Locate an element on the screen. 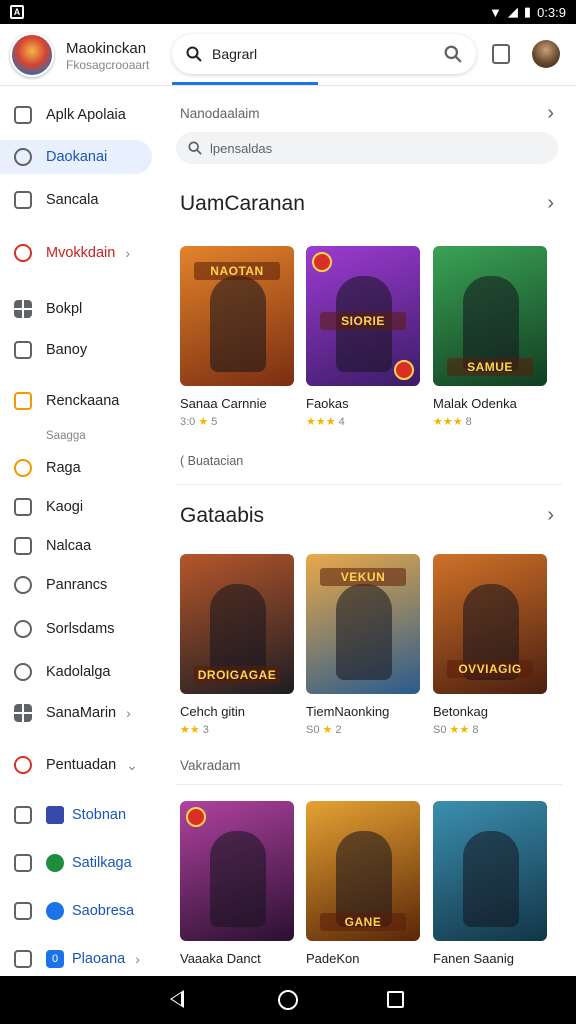 This screenshot has height=1024, width=576. game-card: Vaaaka Danct is located at coordinates (237, 883).